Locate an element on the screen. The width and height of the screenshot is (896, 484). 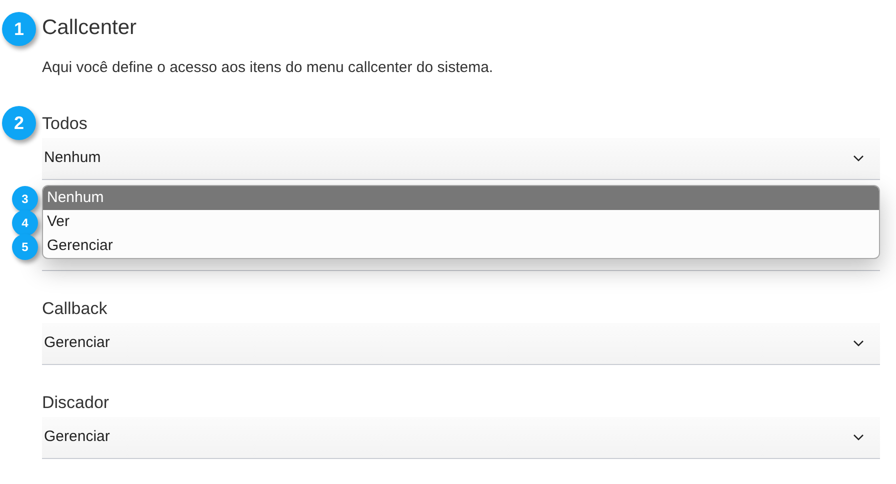
step-badge: 3 is located at coordinates (25, 199).